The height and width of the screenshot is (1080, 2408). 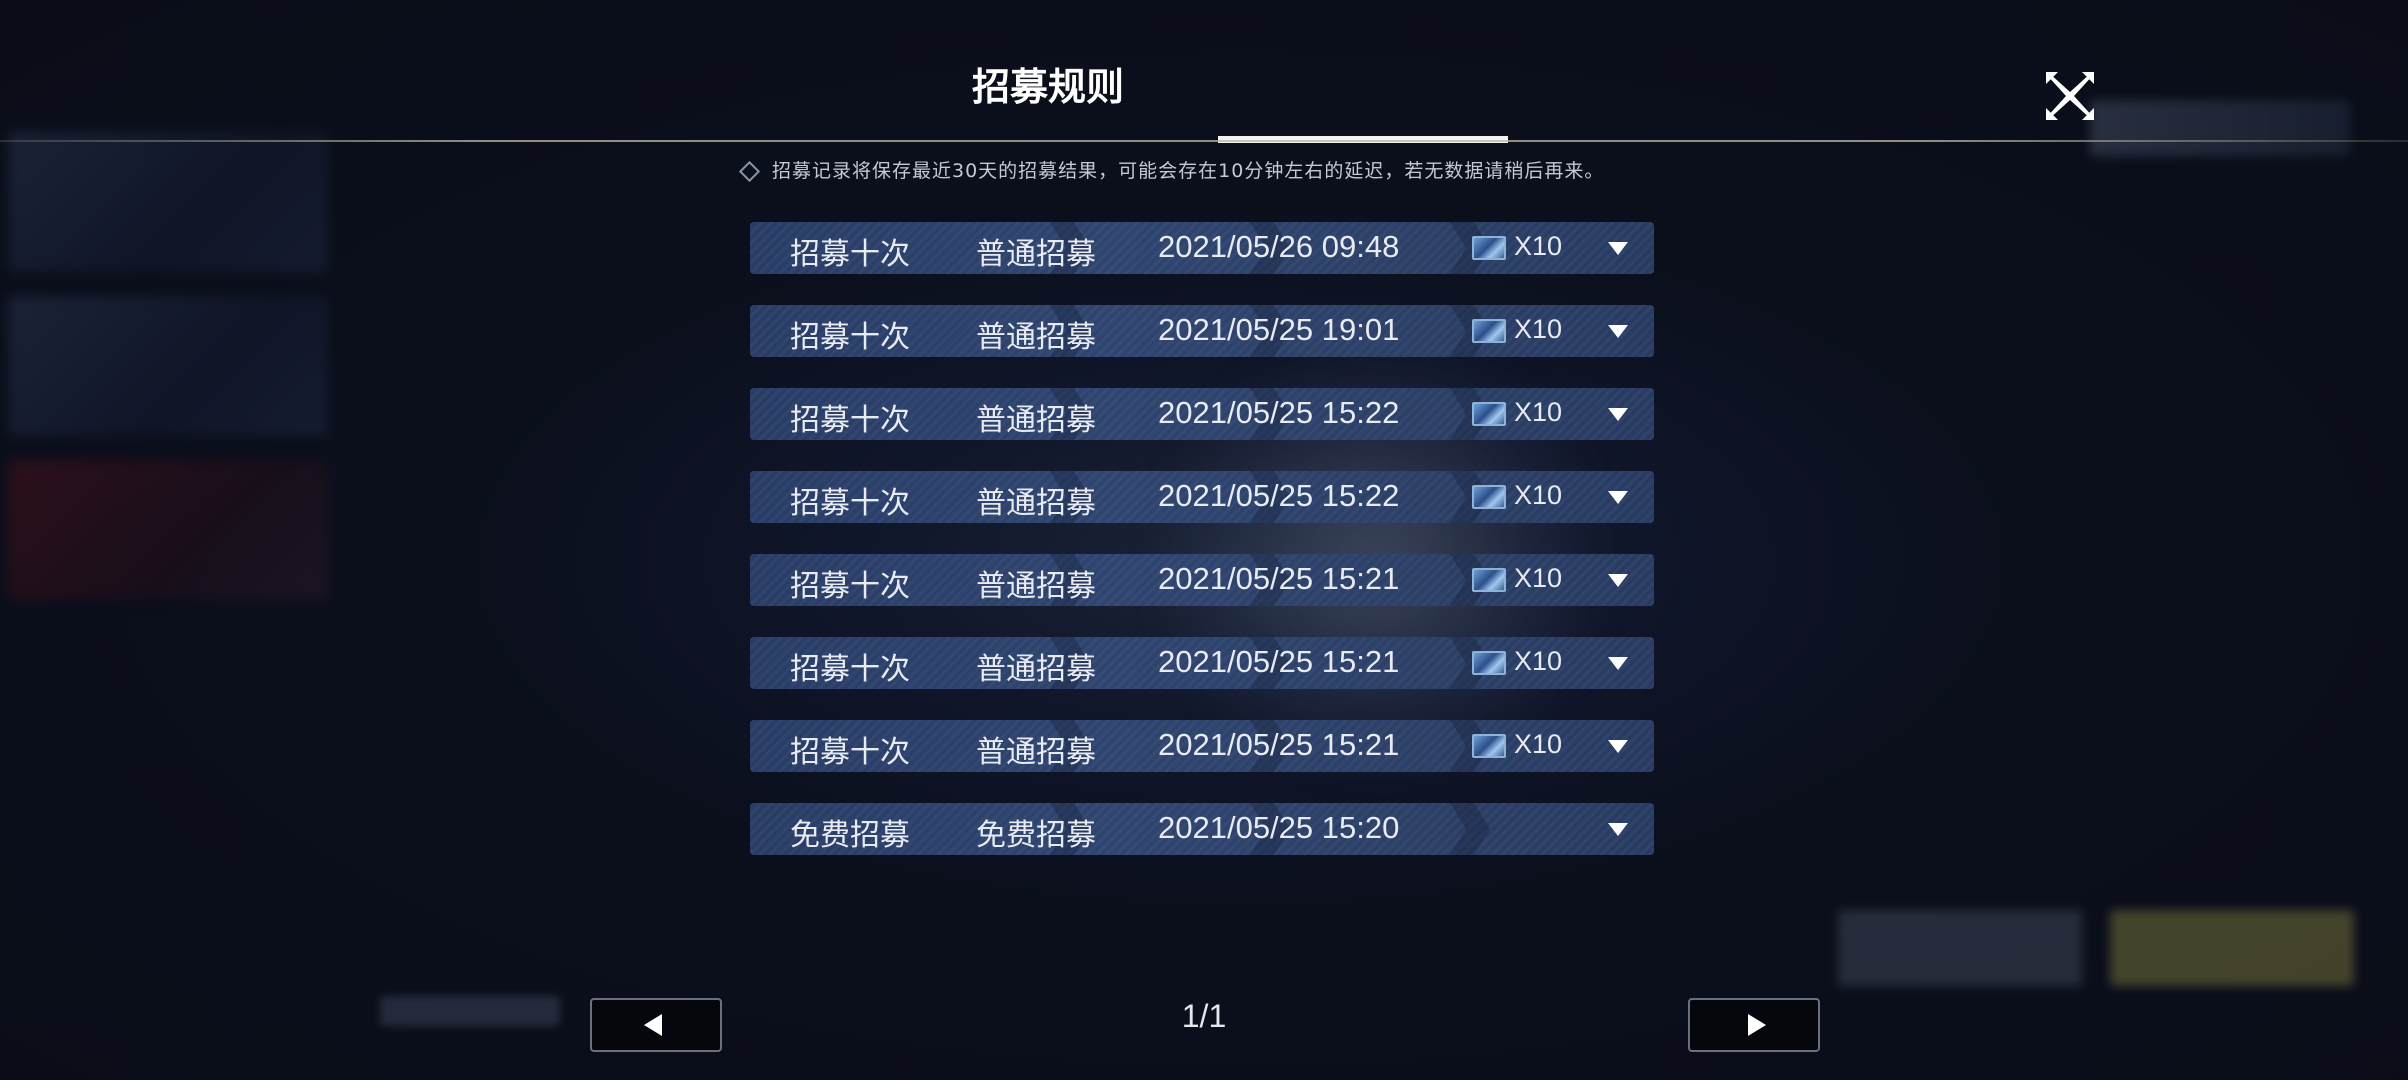 I want to click on record-row: 招募十次 普通招募 2021/05/25 19:01 X10, so click(x=1202, y=331).